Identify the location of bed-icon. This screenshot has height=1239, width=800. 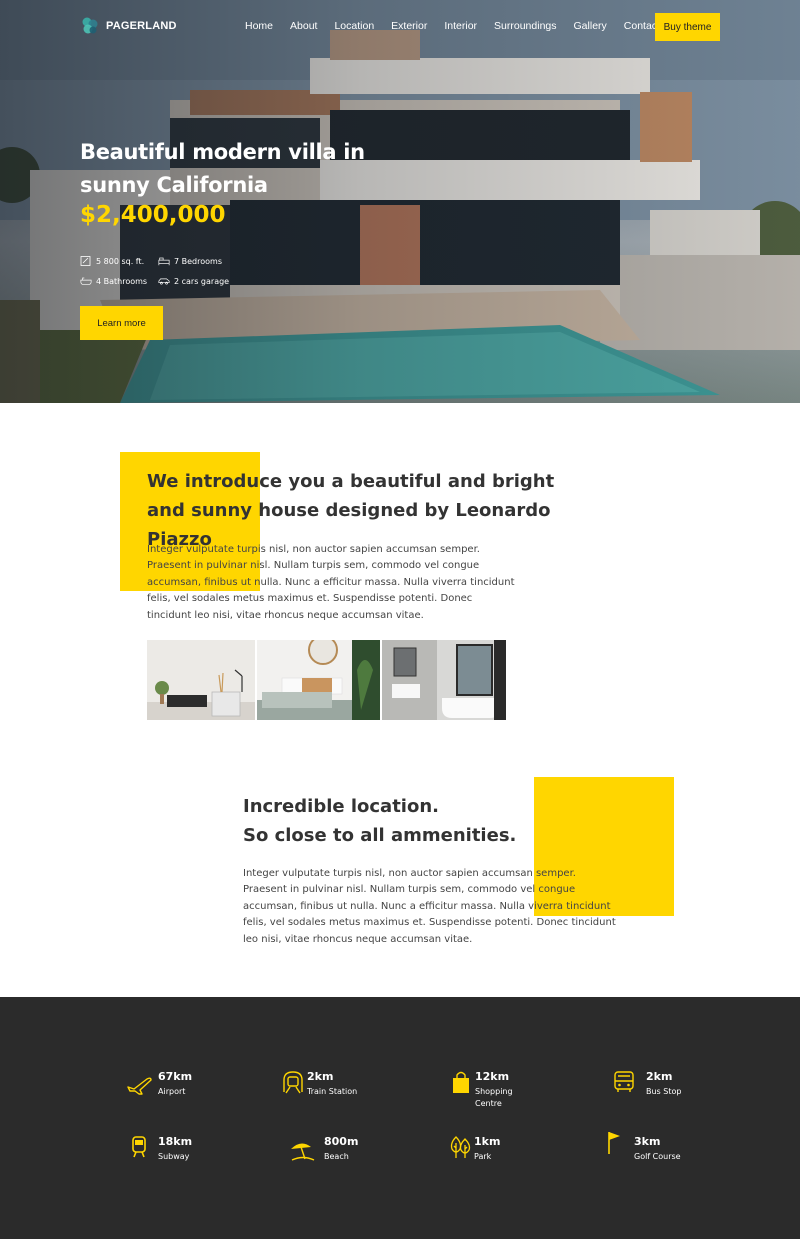
(164, 261).